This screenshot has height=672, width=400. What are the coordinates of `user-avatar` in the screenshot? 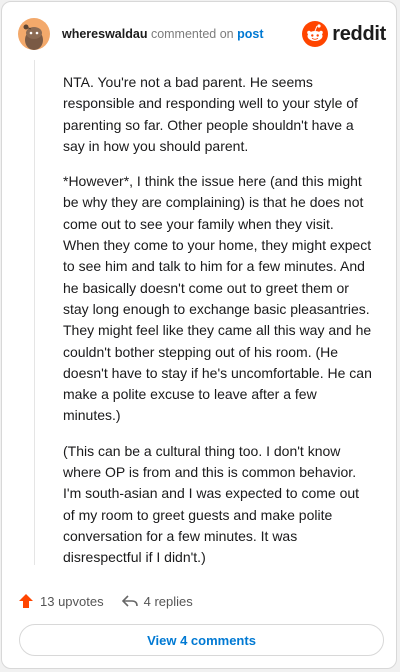 It's located at (34, 34).